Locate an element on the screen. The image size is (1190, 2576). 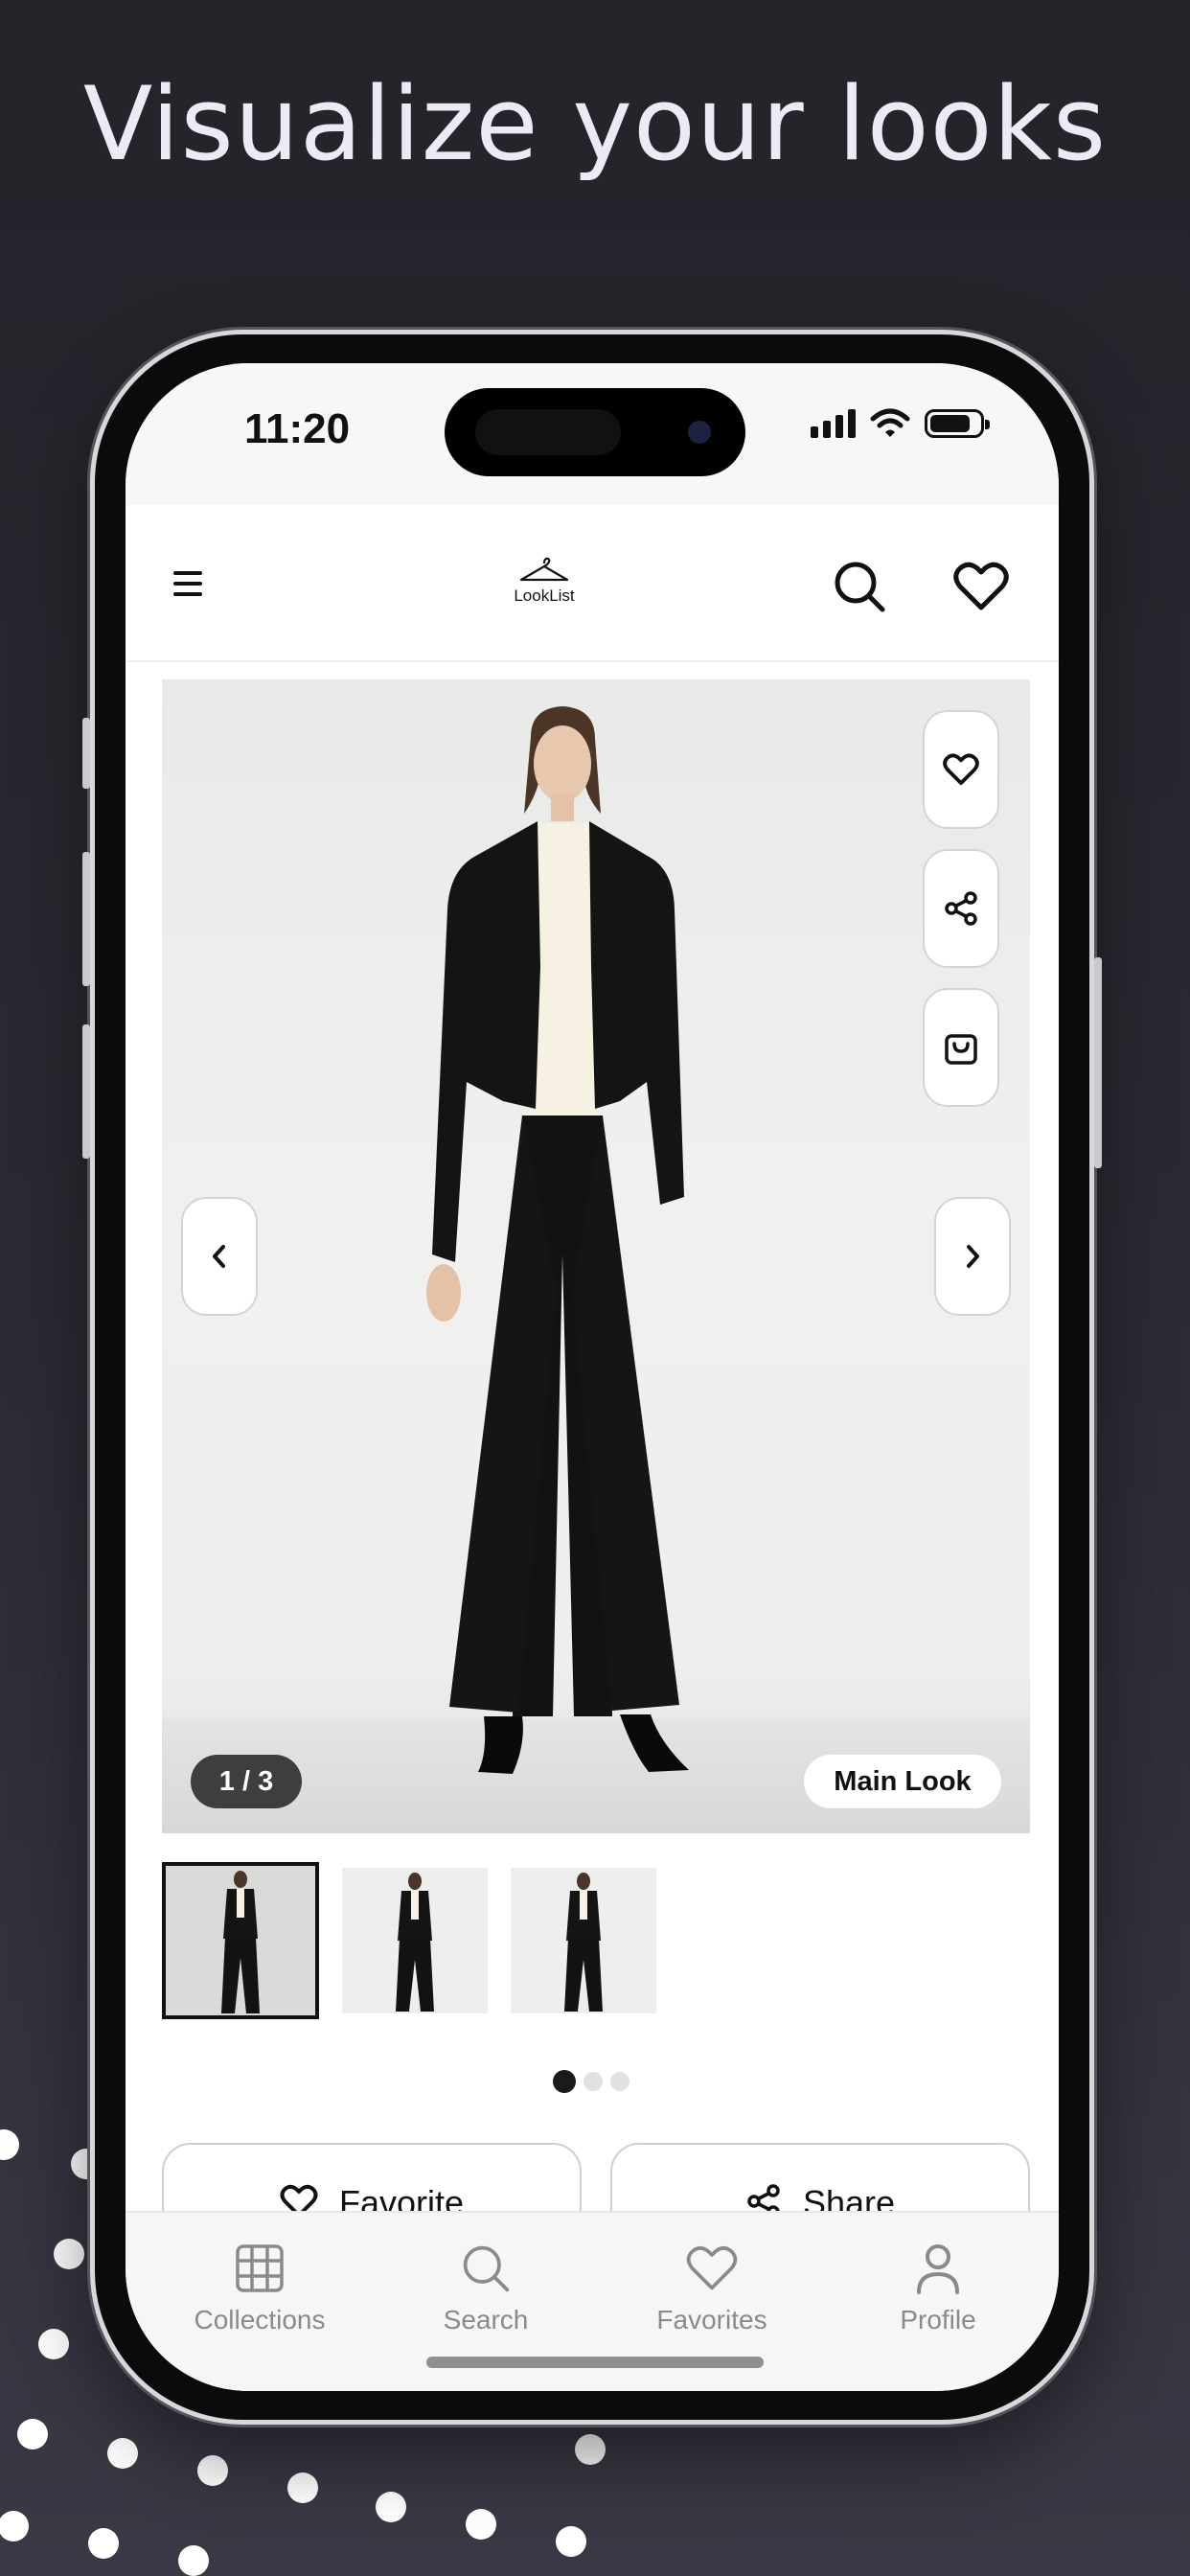
page-dot-active is located at coordinates (564, 2081).